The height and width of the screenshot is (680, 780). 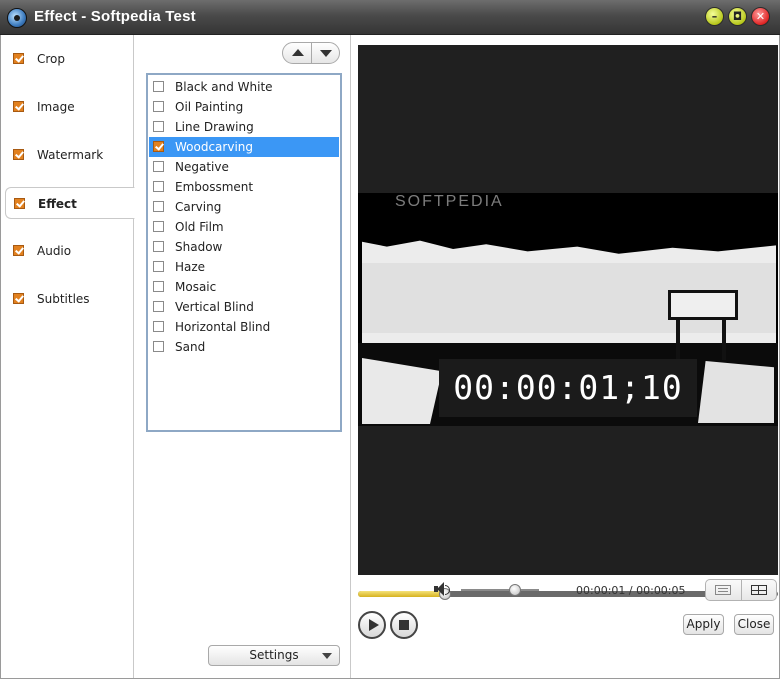 I want to click on list-item: Line Drawing, so click(x=244, y=127).